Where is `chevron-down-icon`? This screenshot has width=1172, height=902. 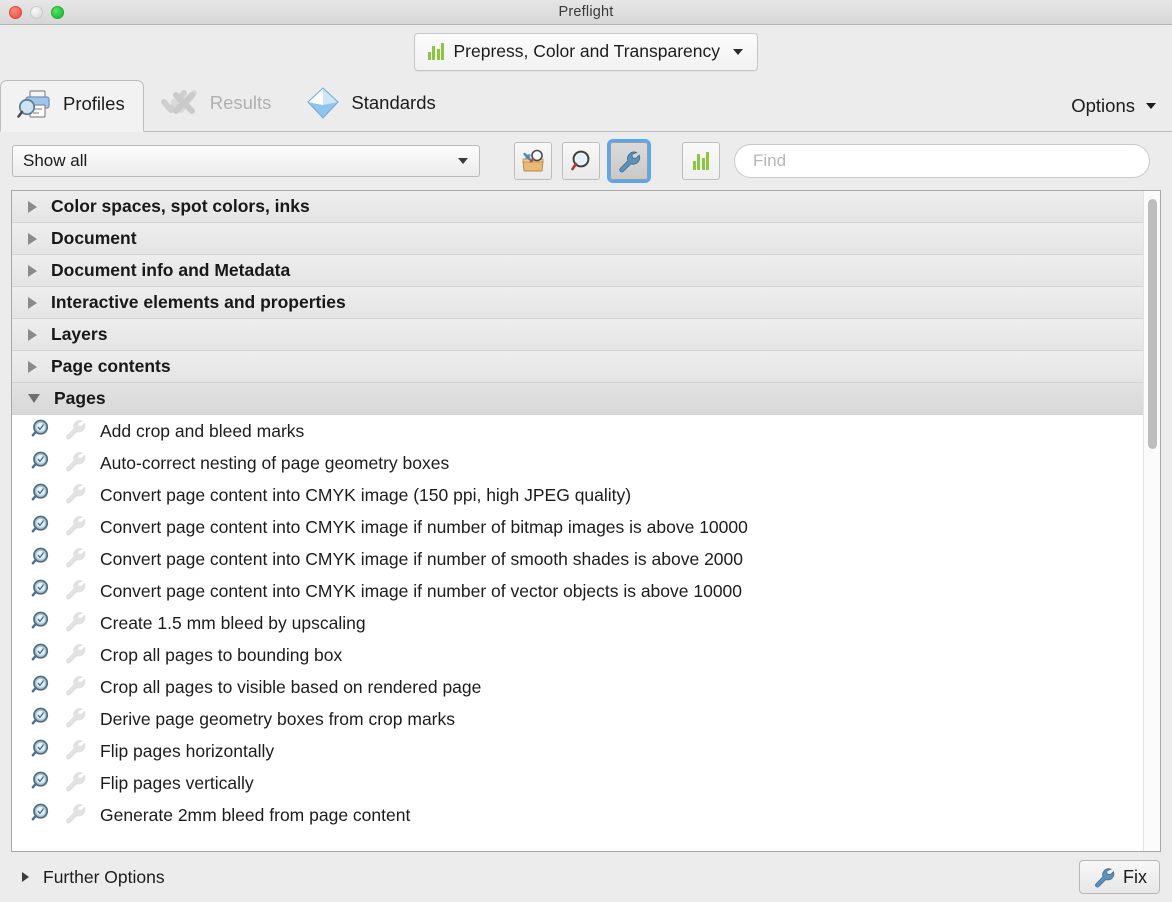
chevron-down-icon is located at coordinates (1151, 106).